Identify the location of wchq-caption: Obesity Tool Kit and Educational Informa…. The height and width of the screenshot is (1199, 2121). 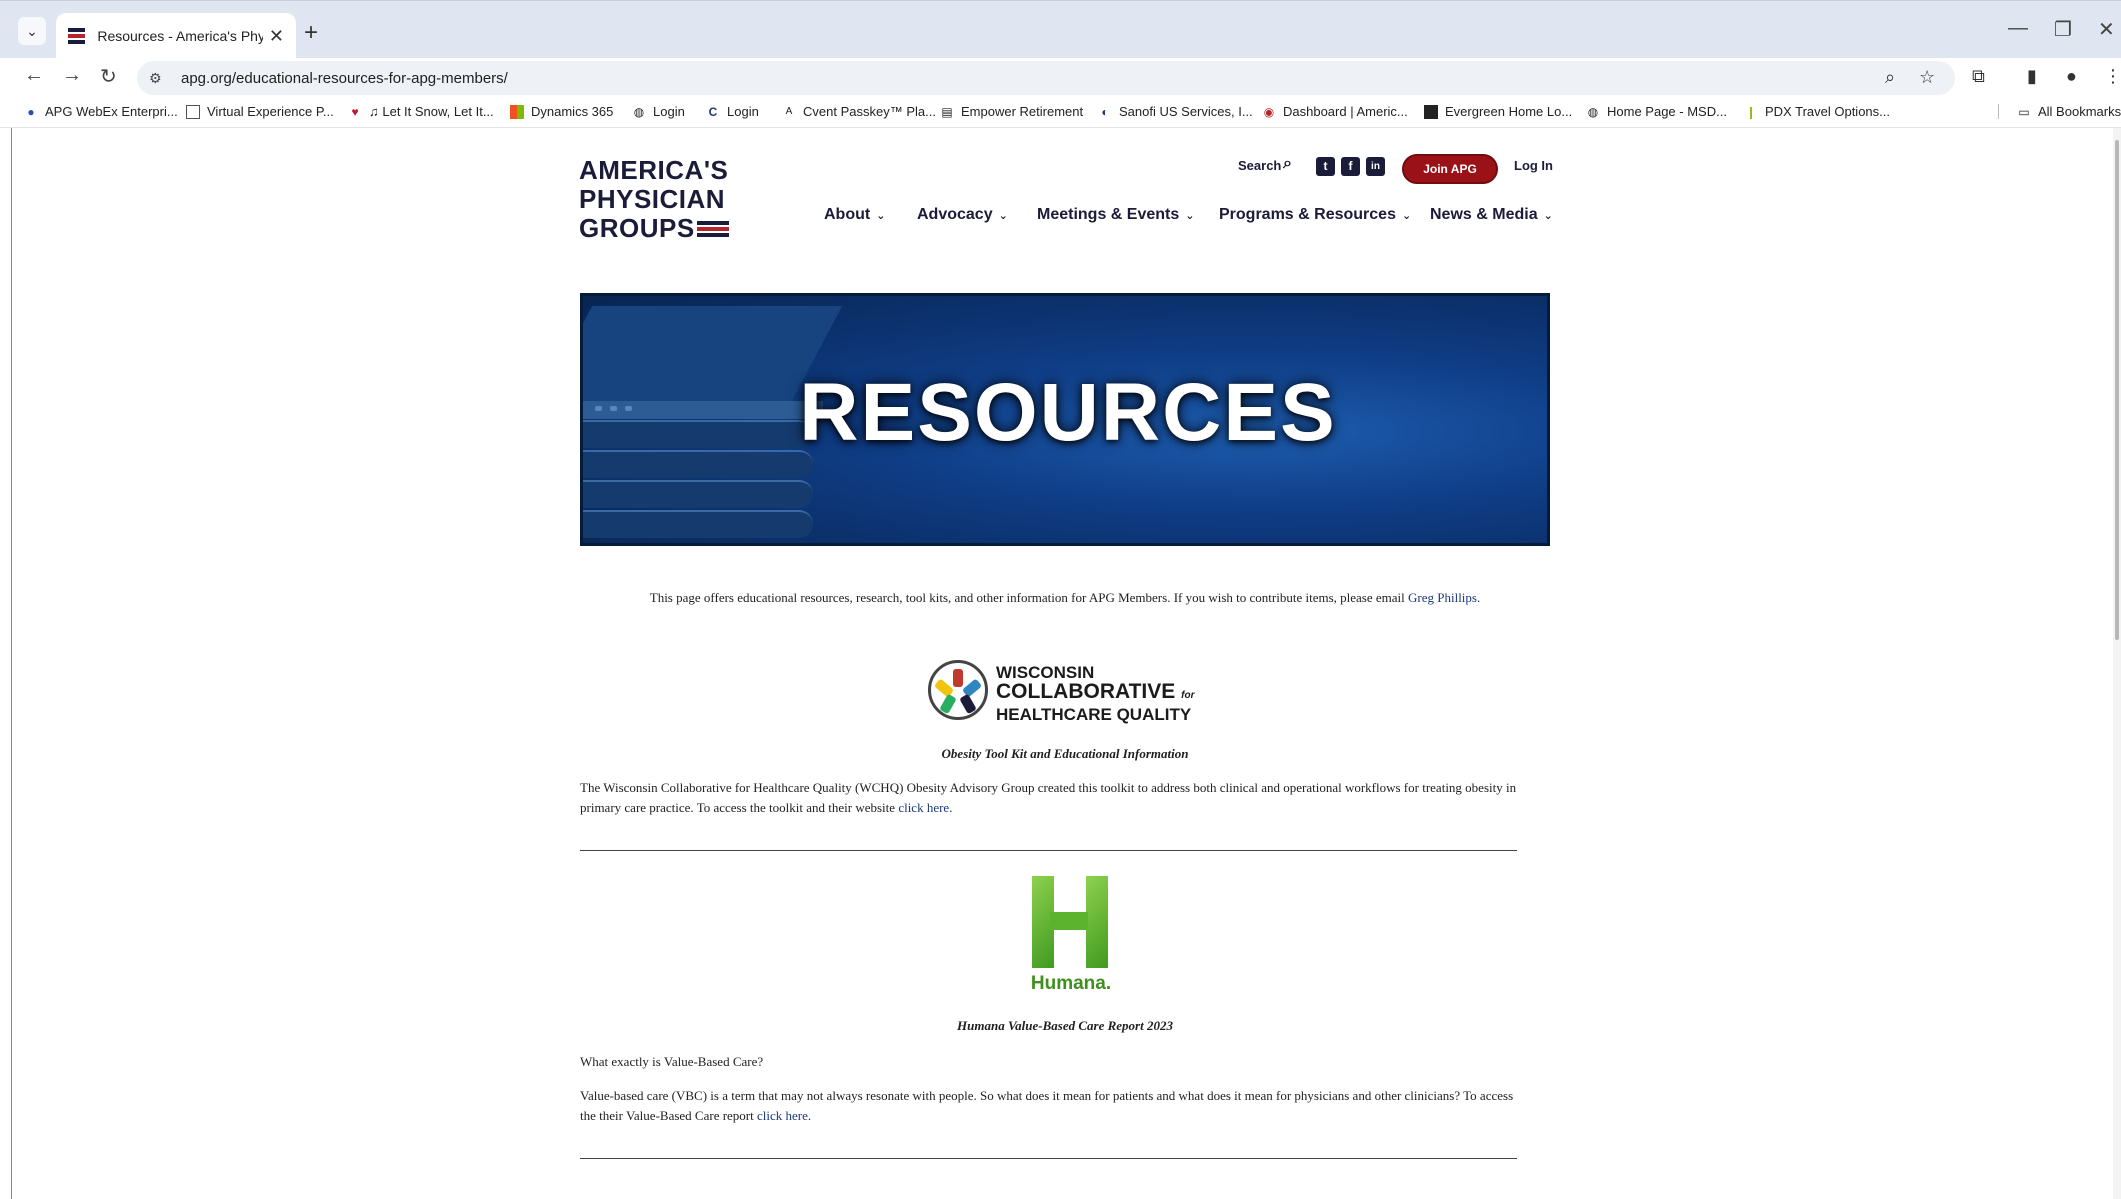
(1065, 753).